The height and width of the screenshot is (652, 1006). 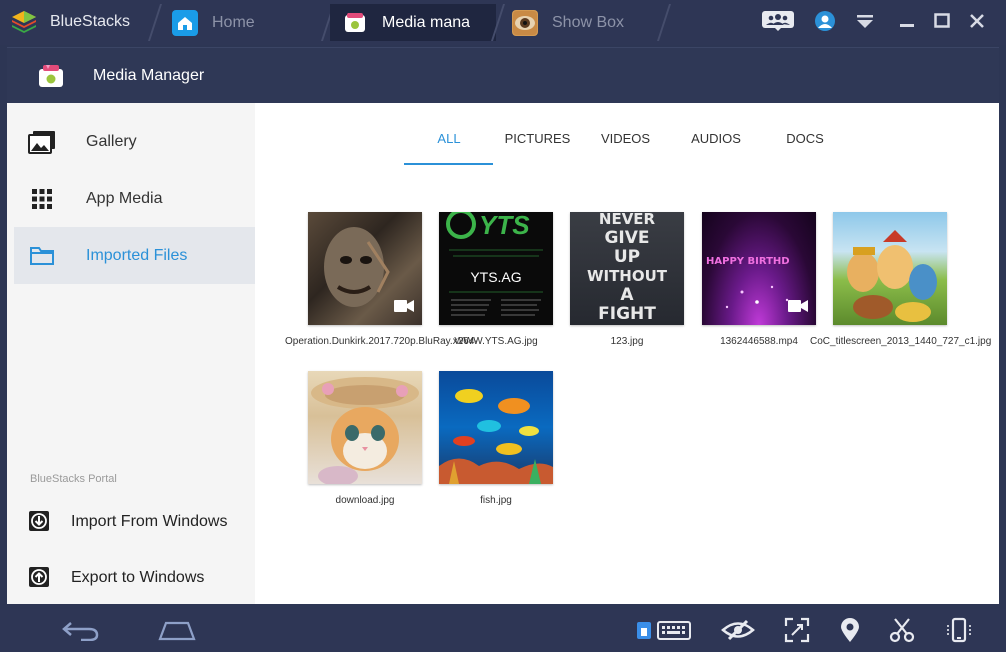 What do you see at coordinates (426, 22) in the screenshot?
I see `tab-label: Media mana` at bounding box center [426, 22].